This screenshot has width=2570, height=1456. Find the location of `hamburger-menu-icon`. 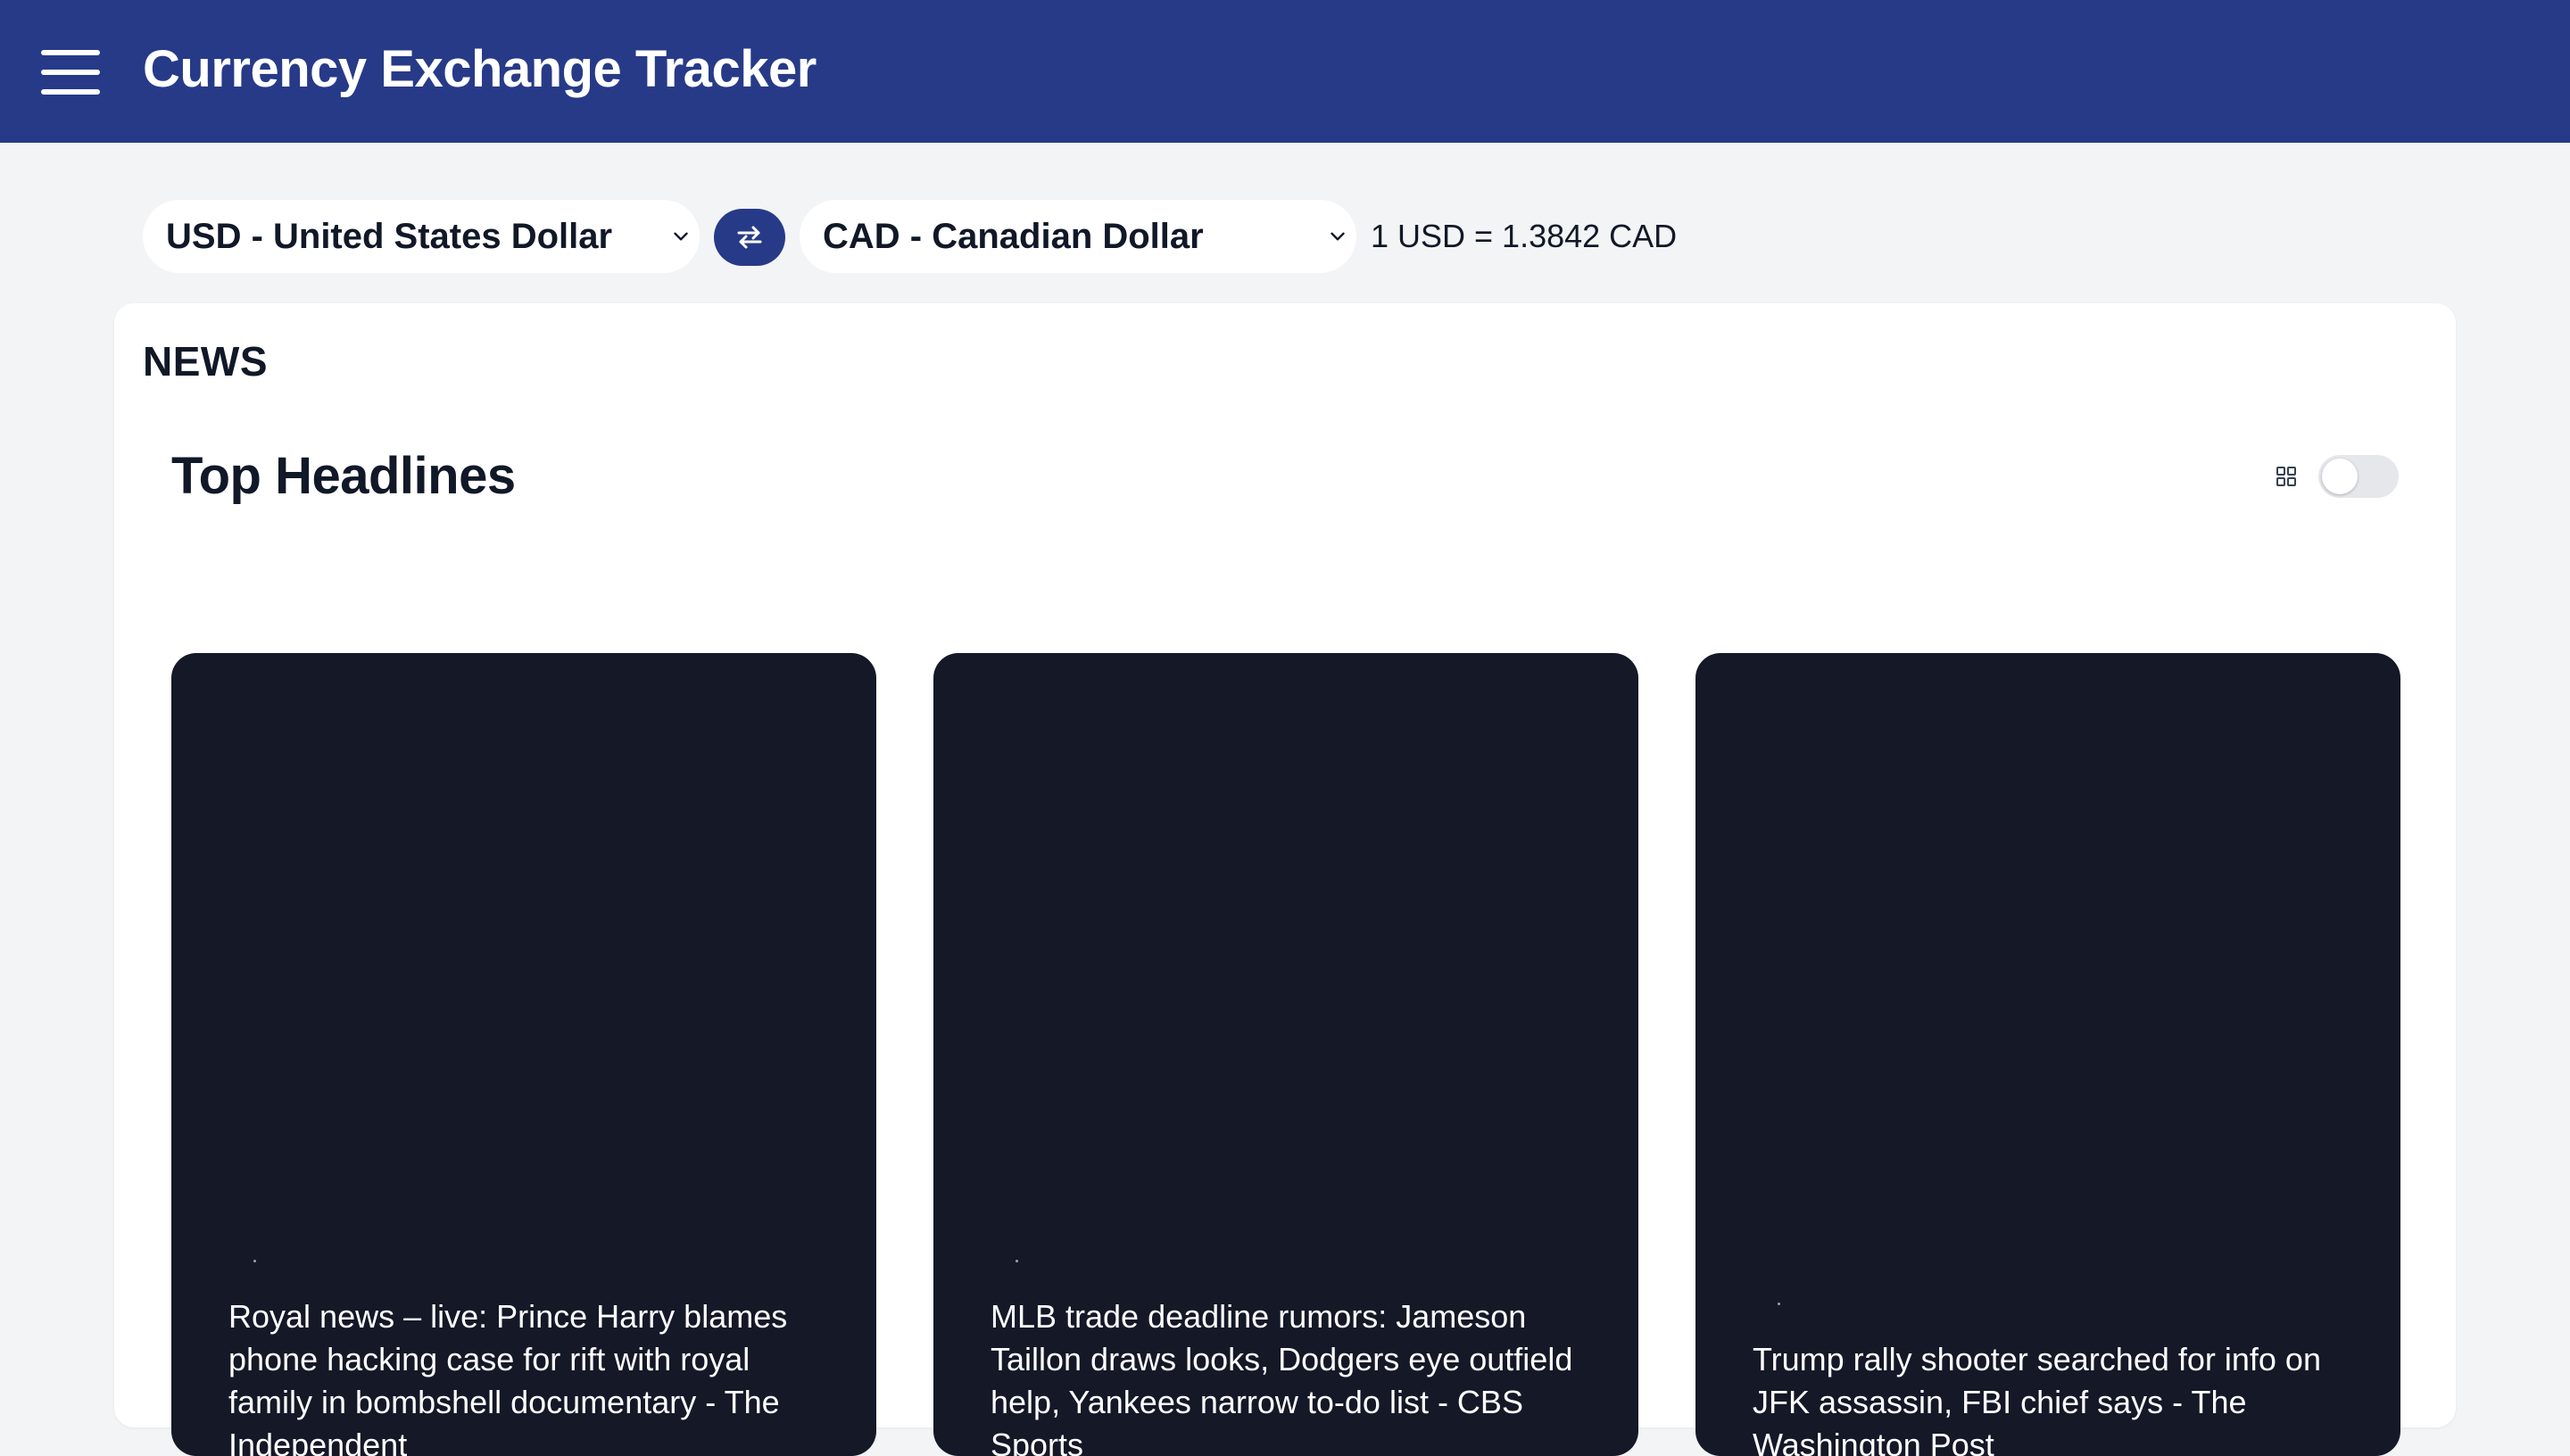

hamburger-menu-icon is located at coordinates (70, 72).